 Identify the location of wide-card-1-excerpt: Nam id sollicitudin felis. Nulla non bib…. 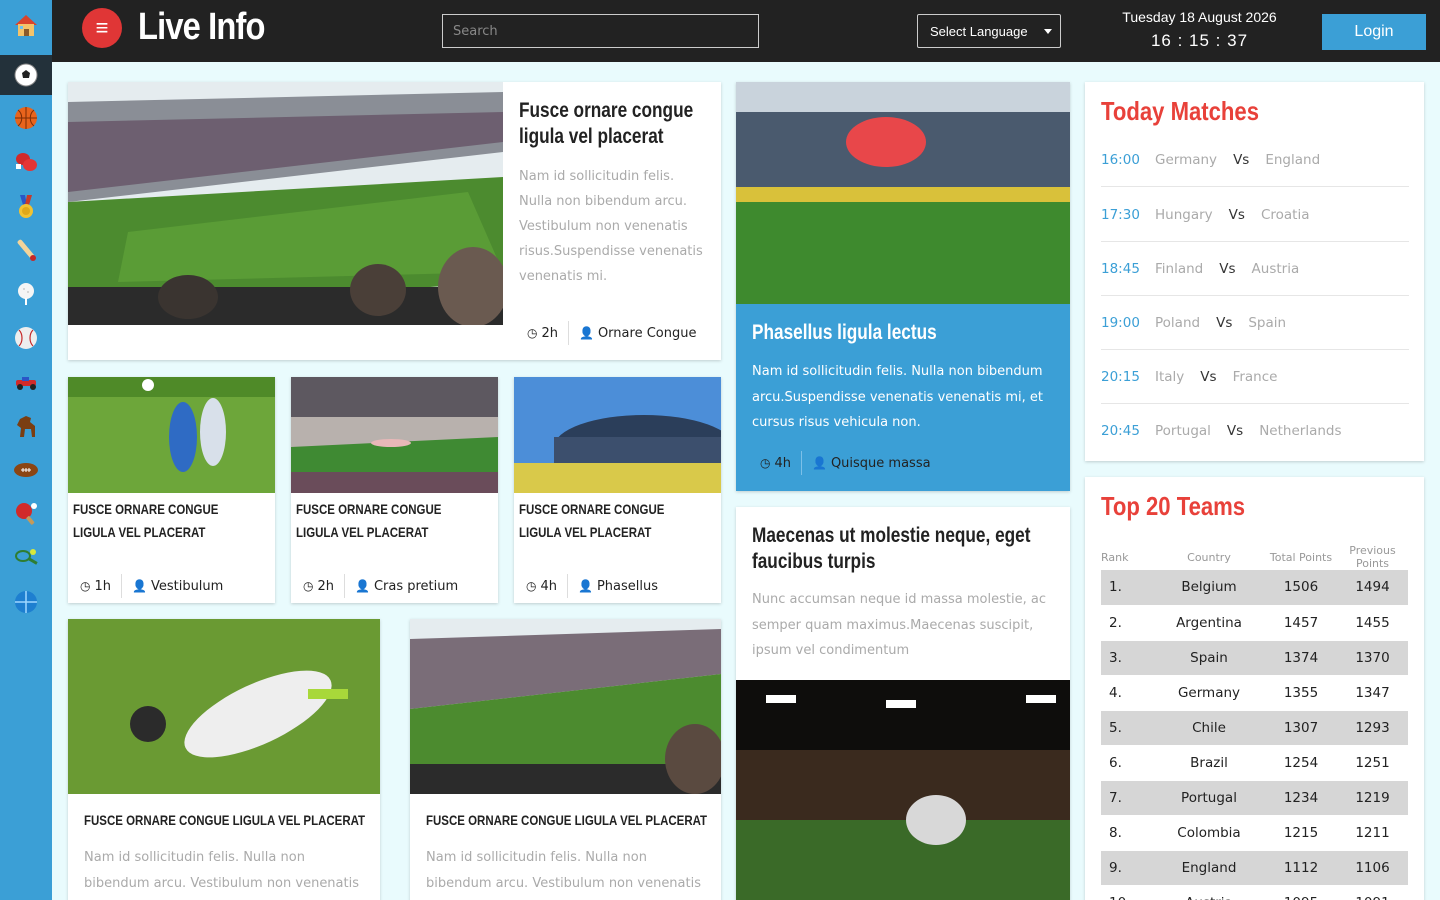
(221, 870).